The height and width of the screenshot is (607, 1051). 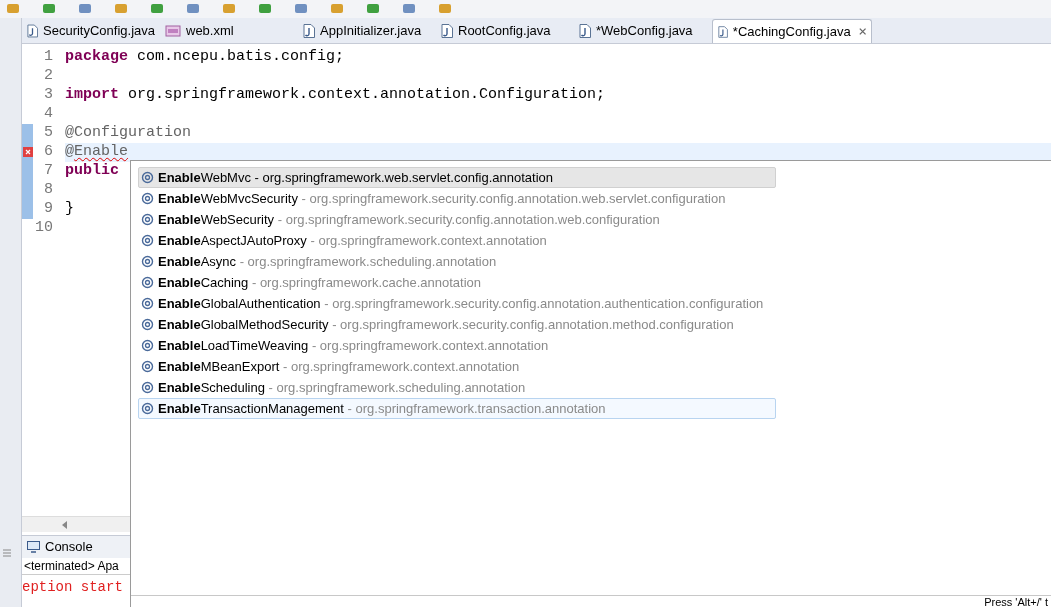 What do you see at coordinates (353, 345) in the screenshot?
I see `proposal-text: EnableLoadTimeWeaving - org.springframework.context.annotation` at bounding box center [353, 345].